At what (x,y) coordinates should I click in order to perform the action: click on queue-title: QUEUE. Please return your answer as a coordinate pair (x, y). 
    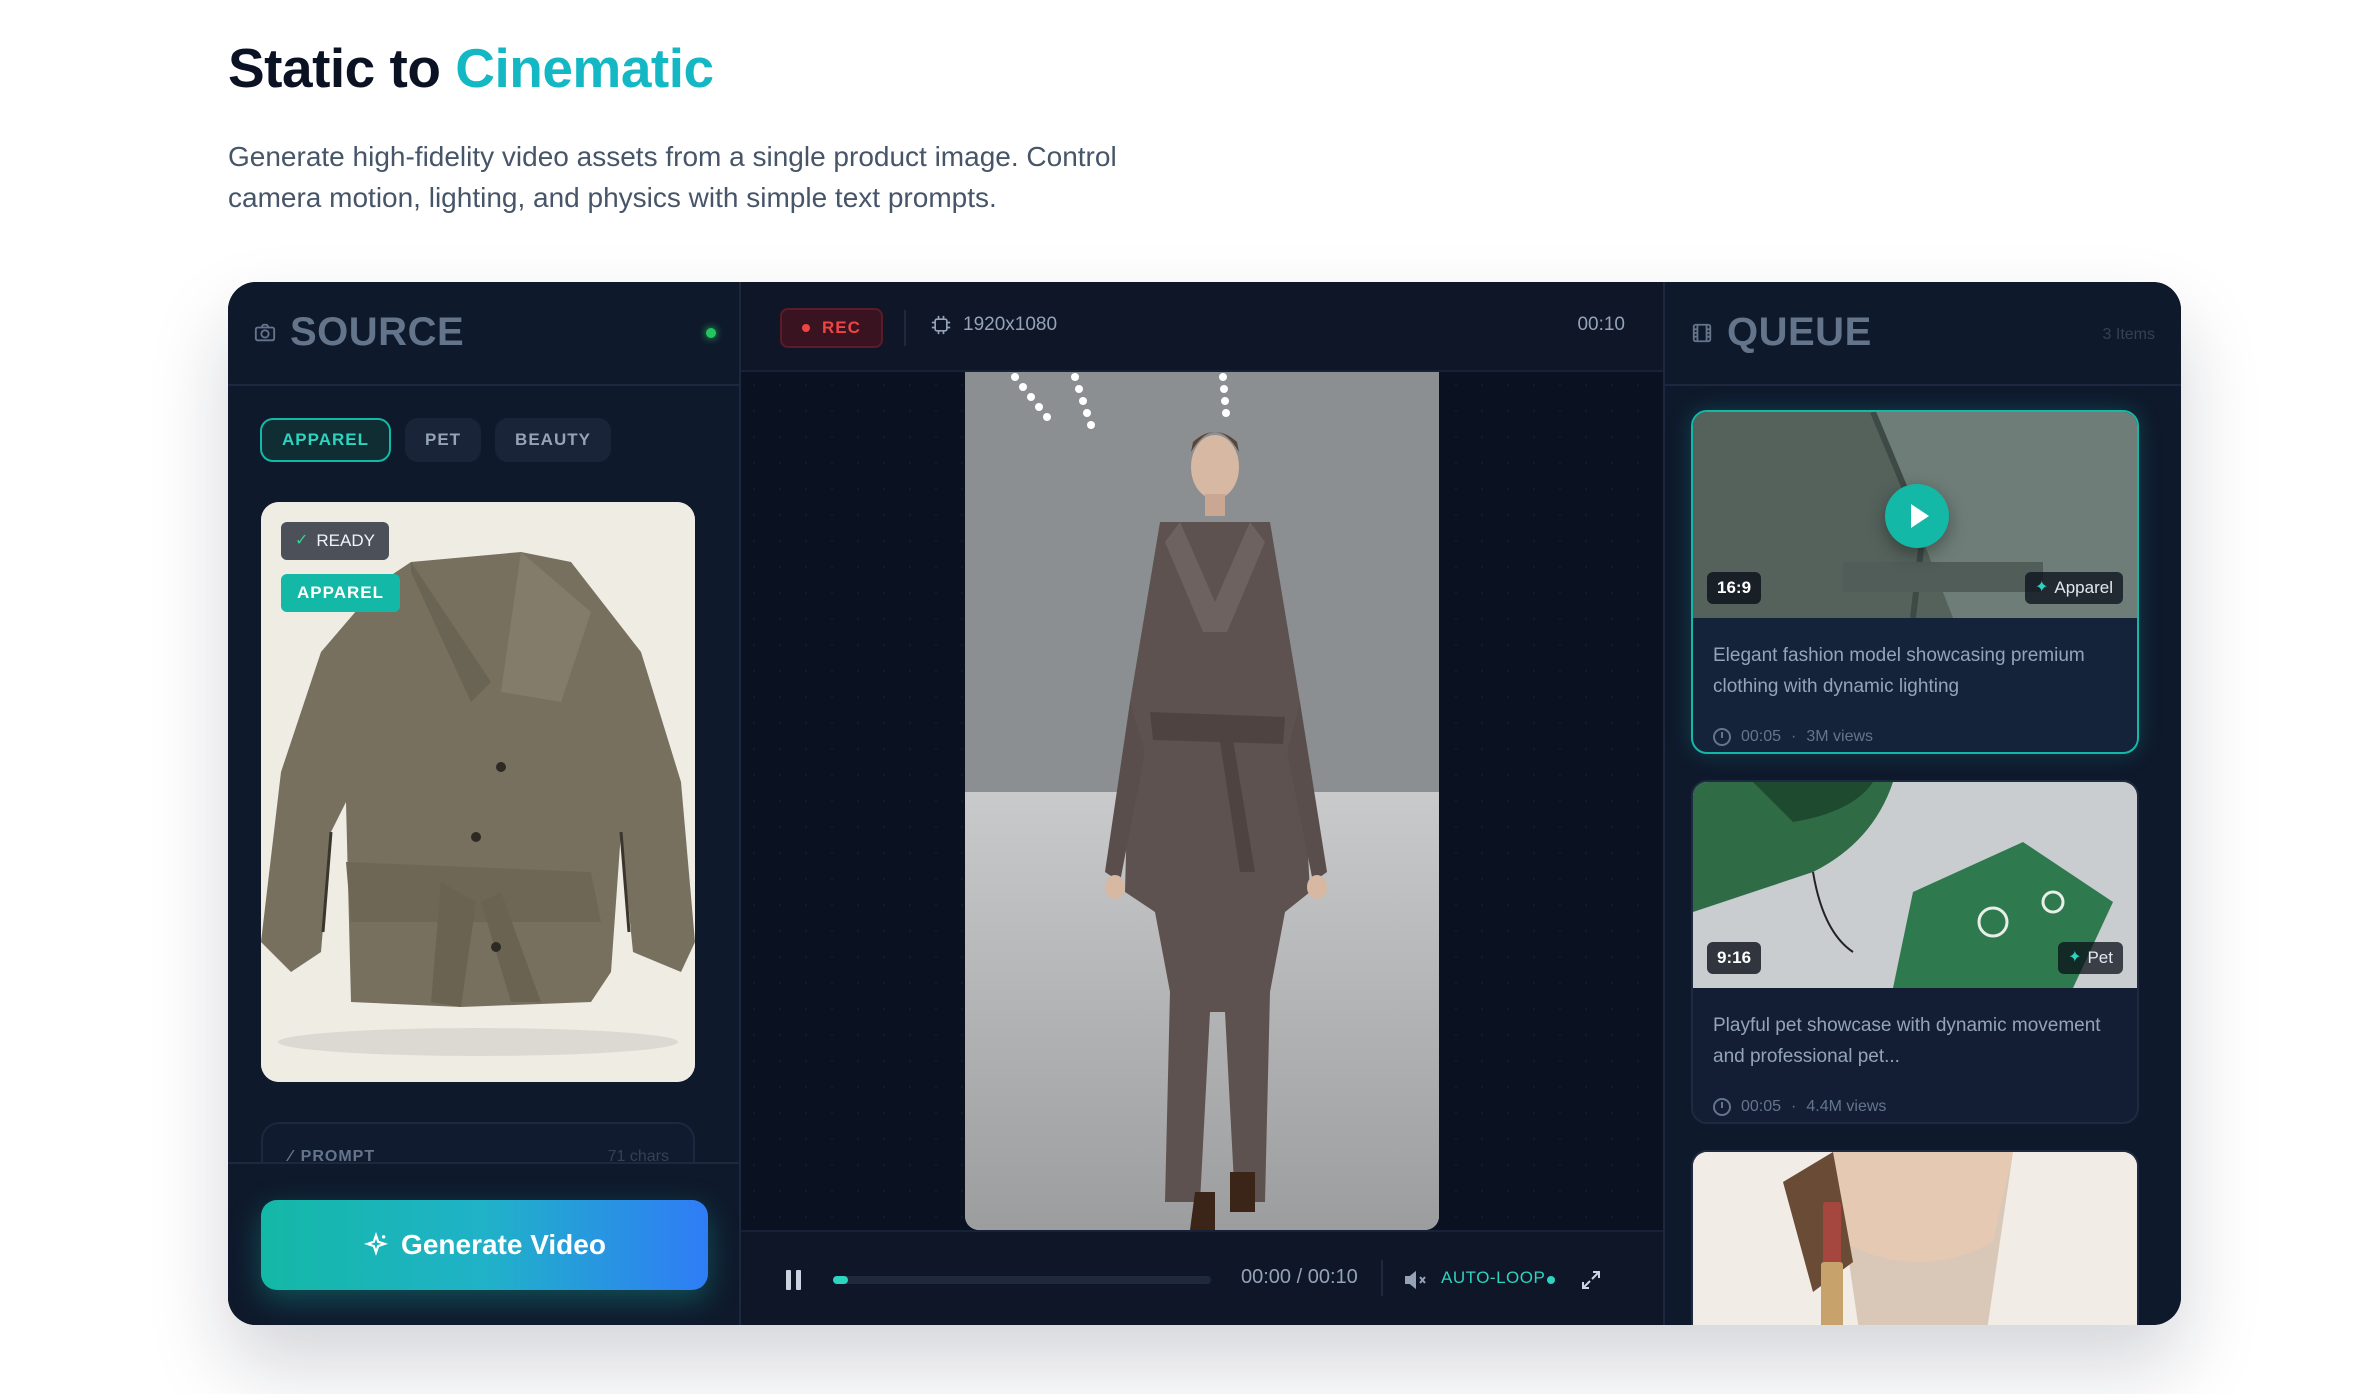
    Looking at the image, I should click on (1799, 332).